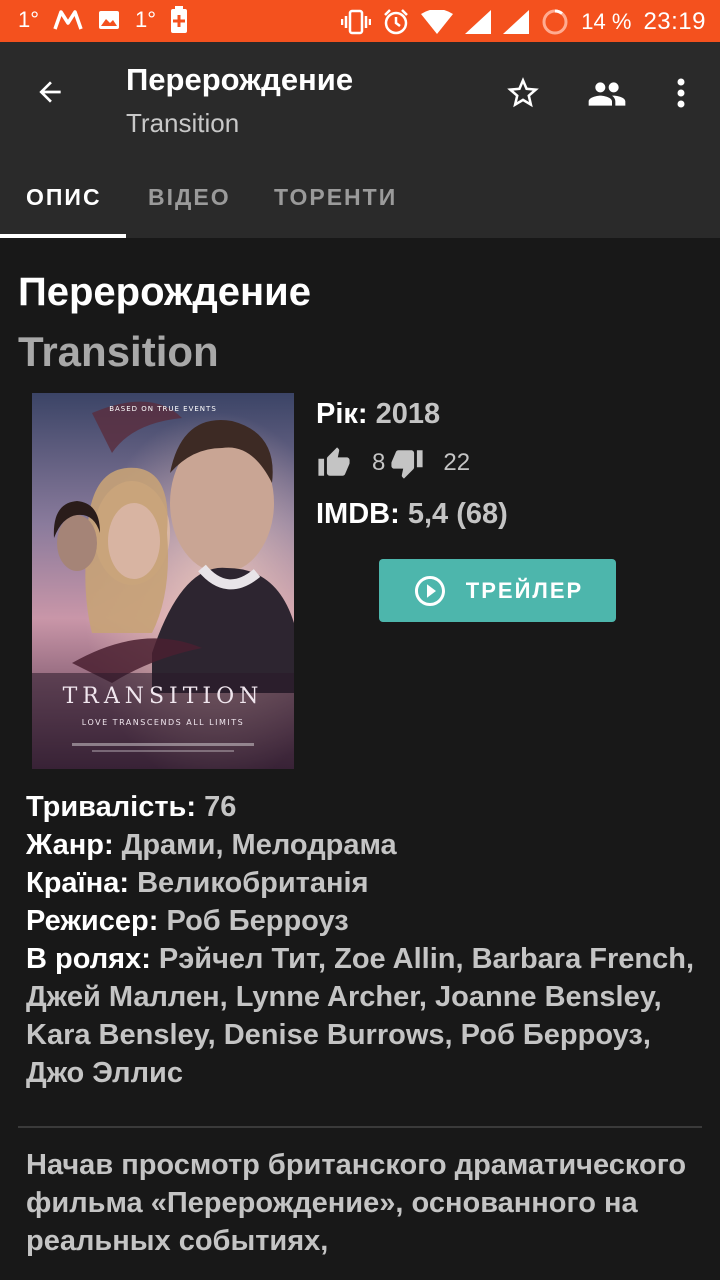 The height and width of the screenshot is (1280, 720). I want to click on arrow-back-icon, so click(50, 92).